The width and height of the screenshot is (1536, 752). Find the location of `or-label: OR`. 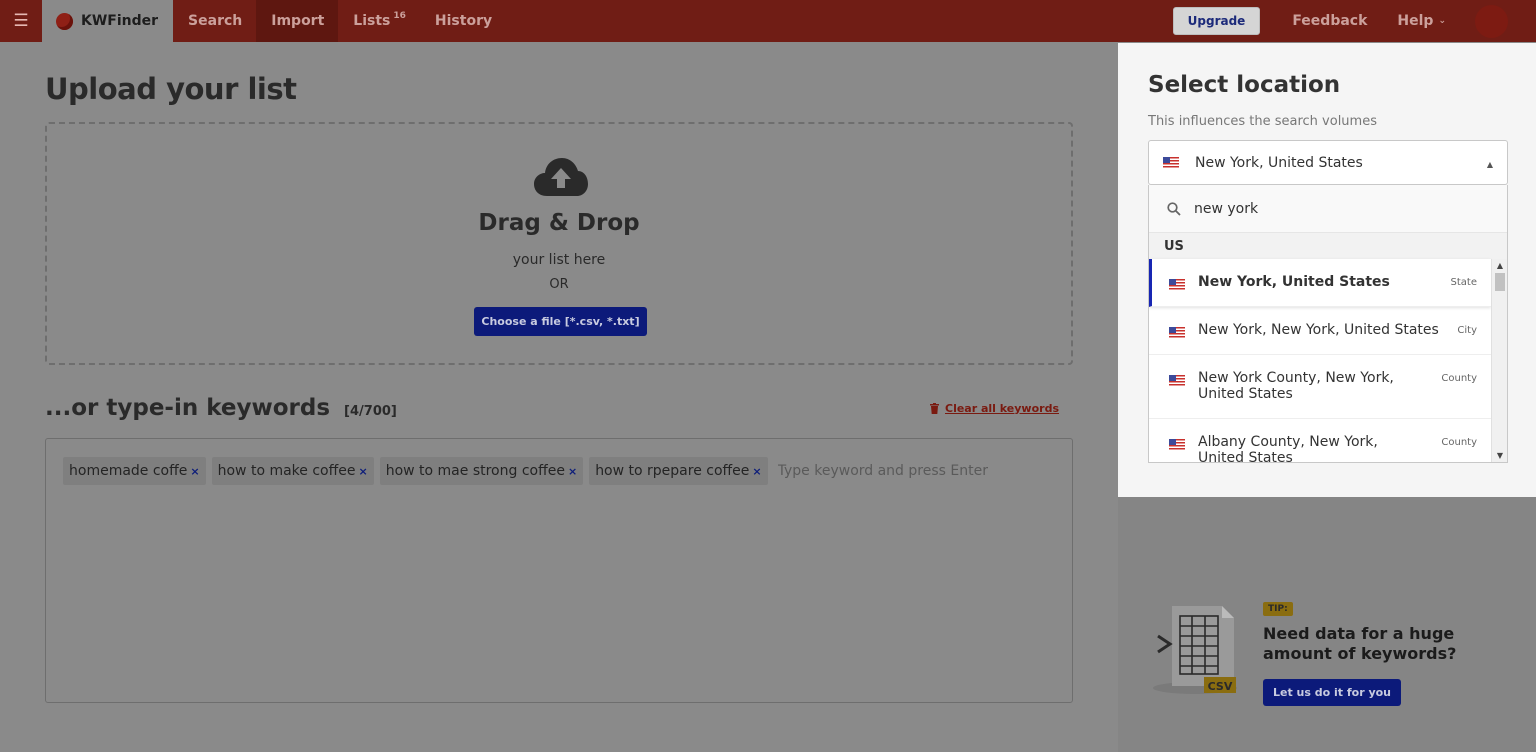

or-label: OR is located at coordinates (559, 284).